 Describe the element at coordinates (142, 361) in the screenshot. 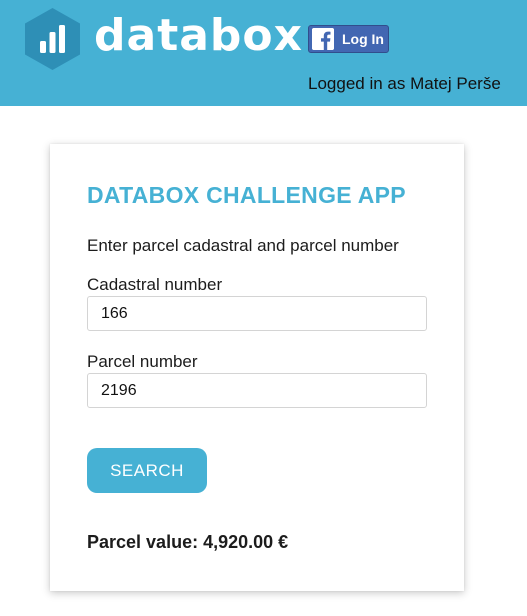

I see `parcel-number-label: Parcel number` at that location.